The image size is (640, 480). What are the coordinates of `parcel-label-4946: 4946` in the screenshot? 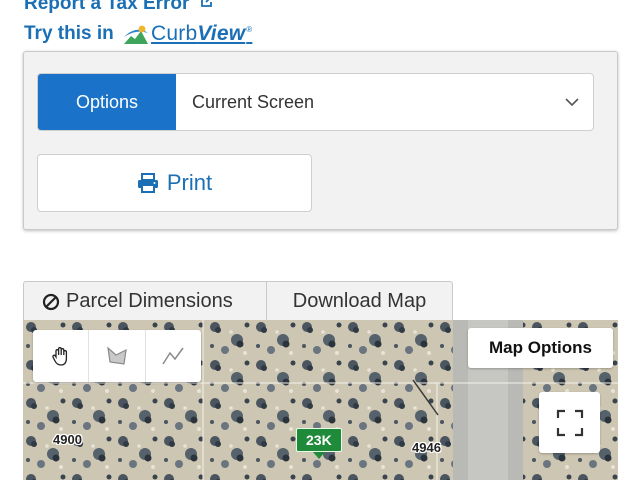 It's located at (426, 447).